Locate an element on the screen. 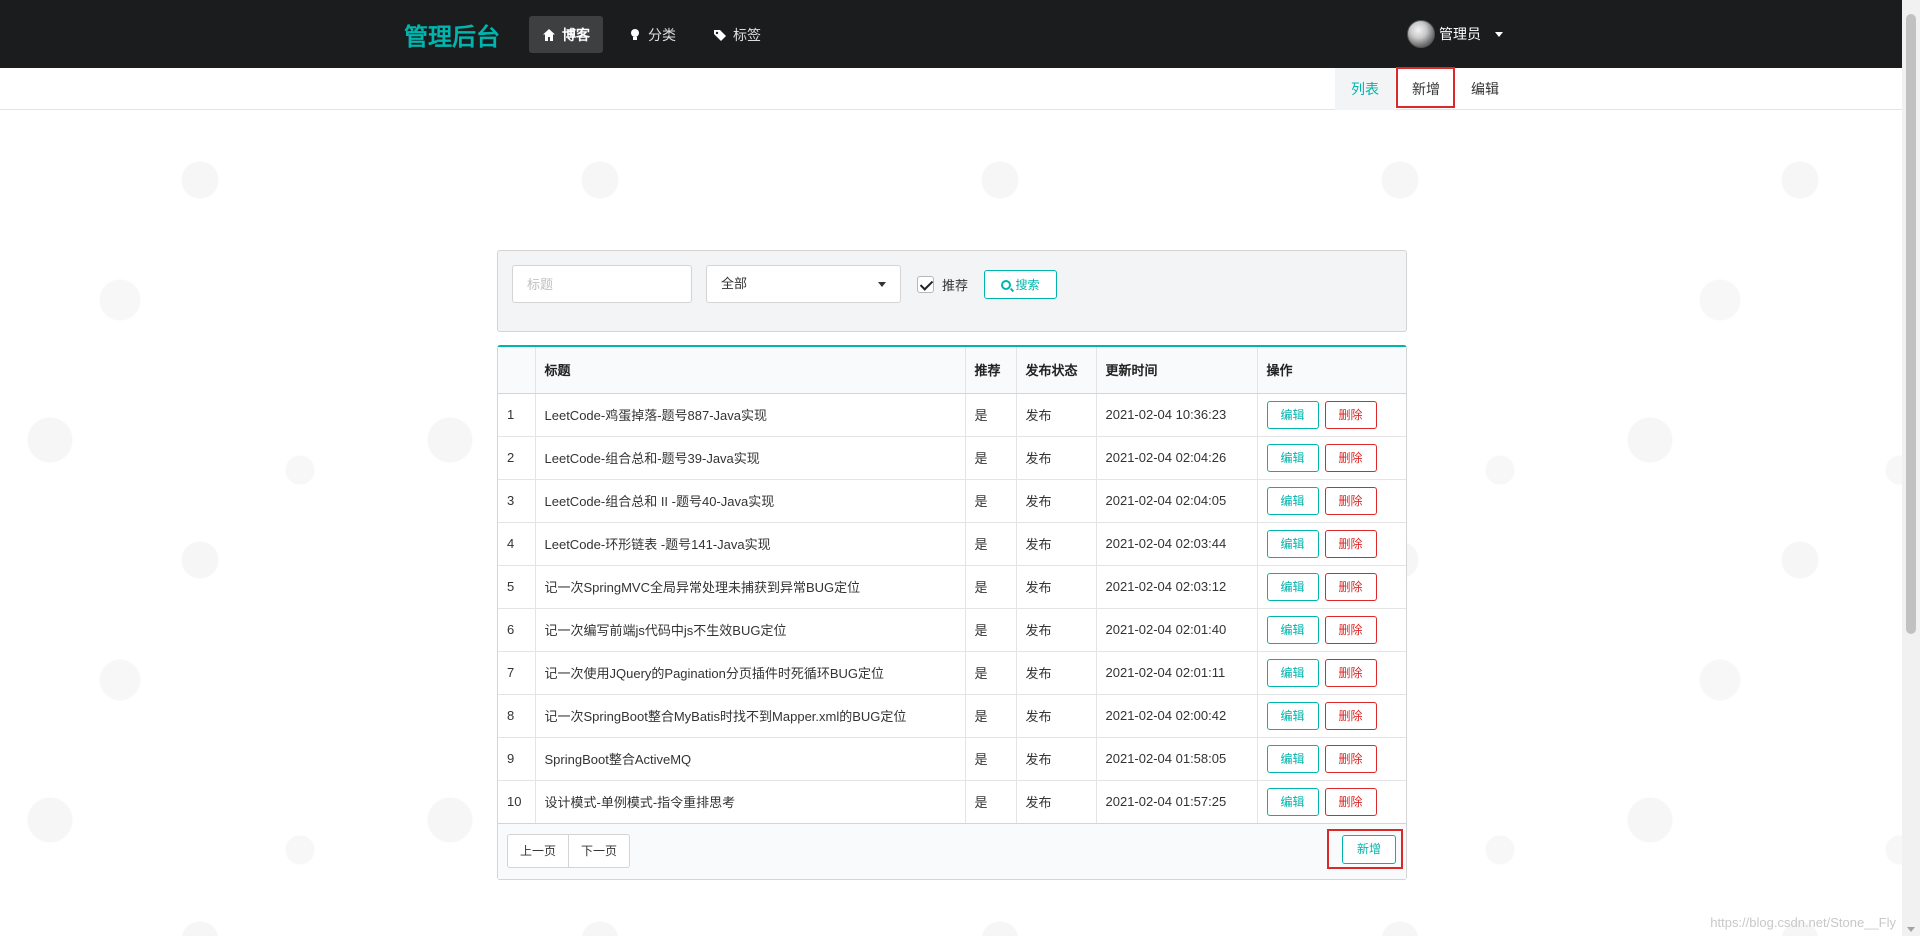 This screenshot has height=936, width=1920. brand-title: 管理后台 is located at coordinates (452, 34).